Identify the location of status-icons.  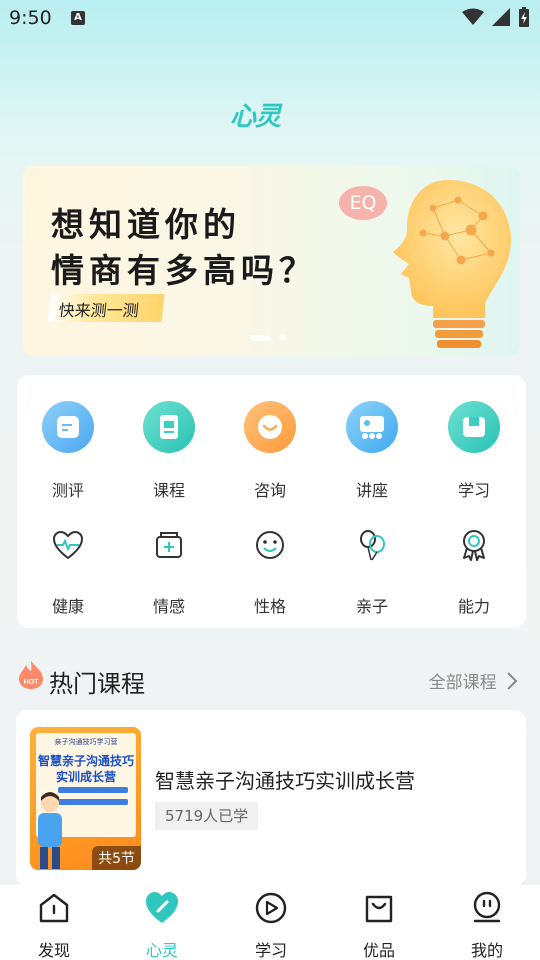
(496, 17).